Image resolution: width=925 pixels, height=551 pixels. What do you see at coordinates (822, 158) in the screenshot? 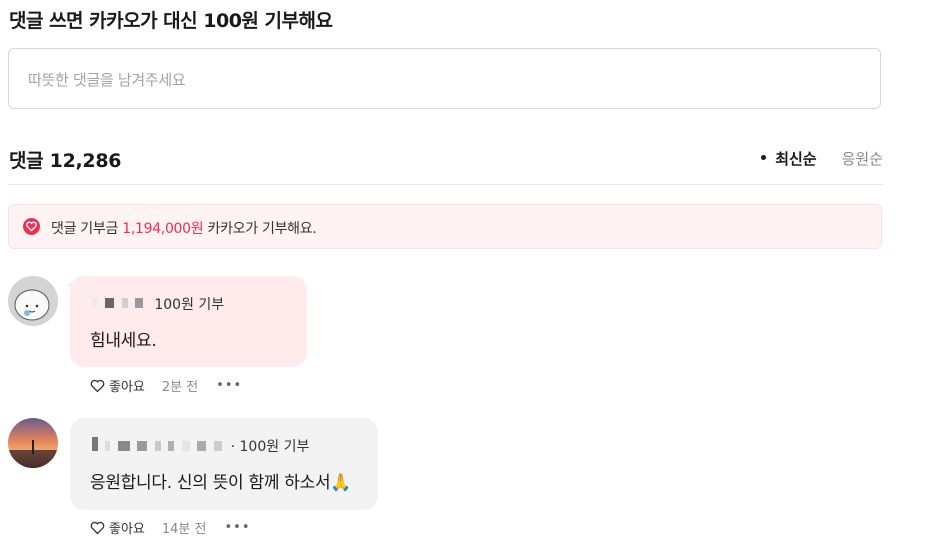
I see `sort-options: 최신순 응원순` at bounding box center [822, 158].